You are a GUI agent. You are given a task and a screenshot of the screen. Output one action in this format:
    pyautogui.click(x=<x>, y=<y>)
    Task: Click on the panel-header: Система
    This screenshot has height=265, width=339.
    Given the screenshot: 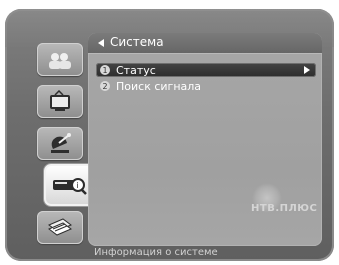 What is the action you would take?
    pyautogui.click(x=205, y=43)
    